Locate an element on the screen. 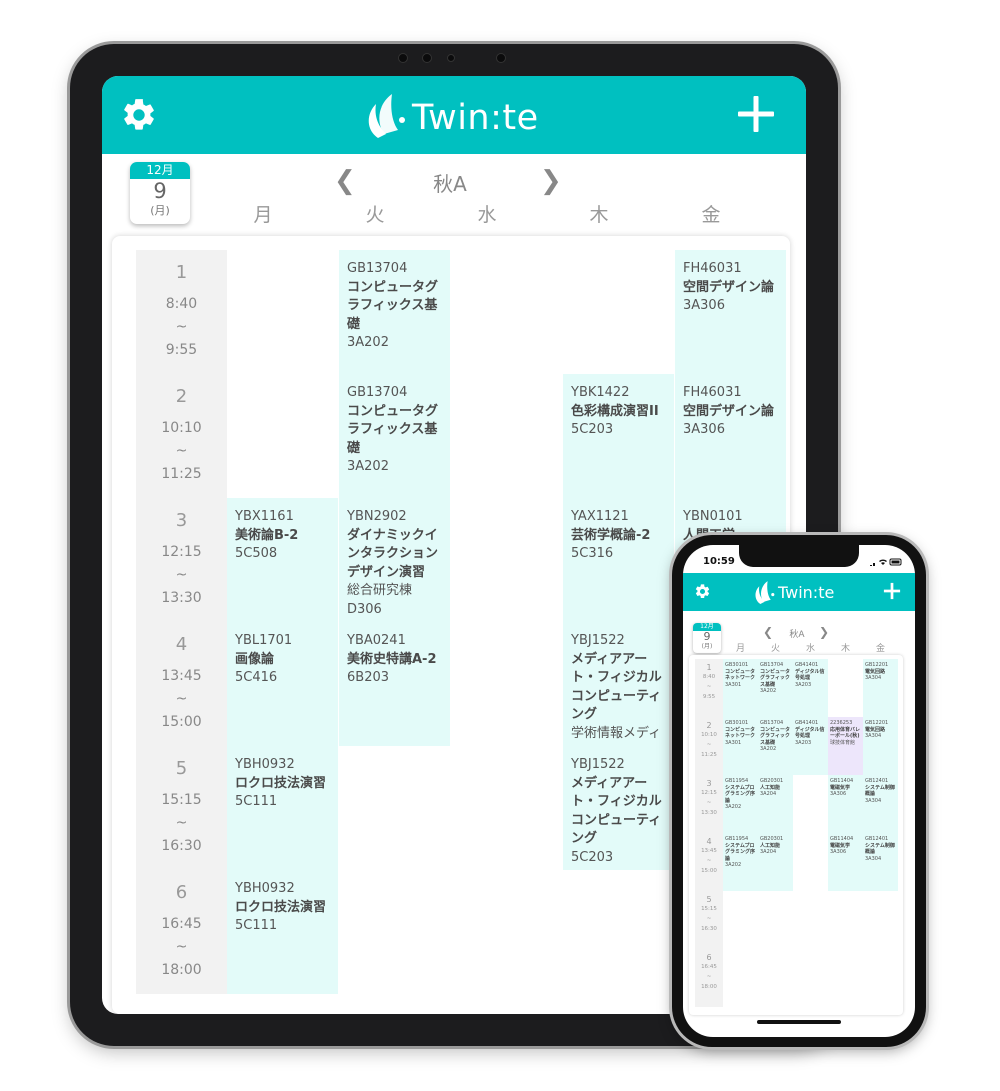 Image resolution: width=1000 pixels, height=1091 pixels. tablet-camera-lens is located at coordinates (451, 58).